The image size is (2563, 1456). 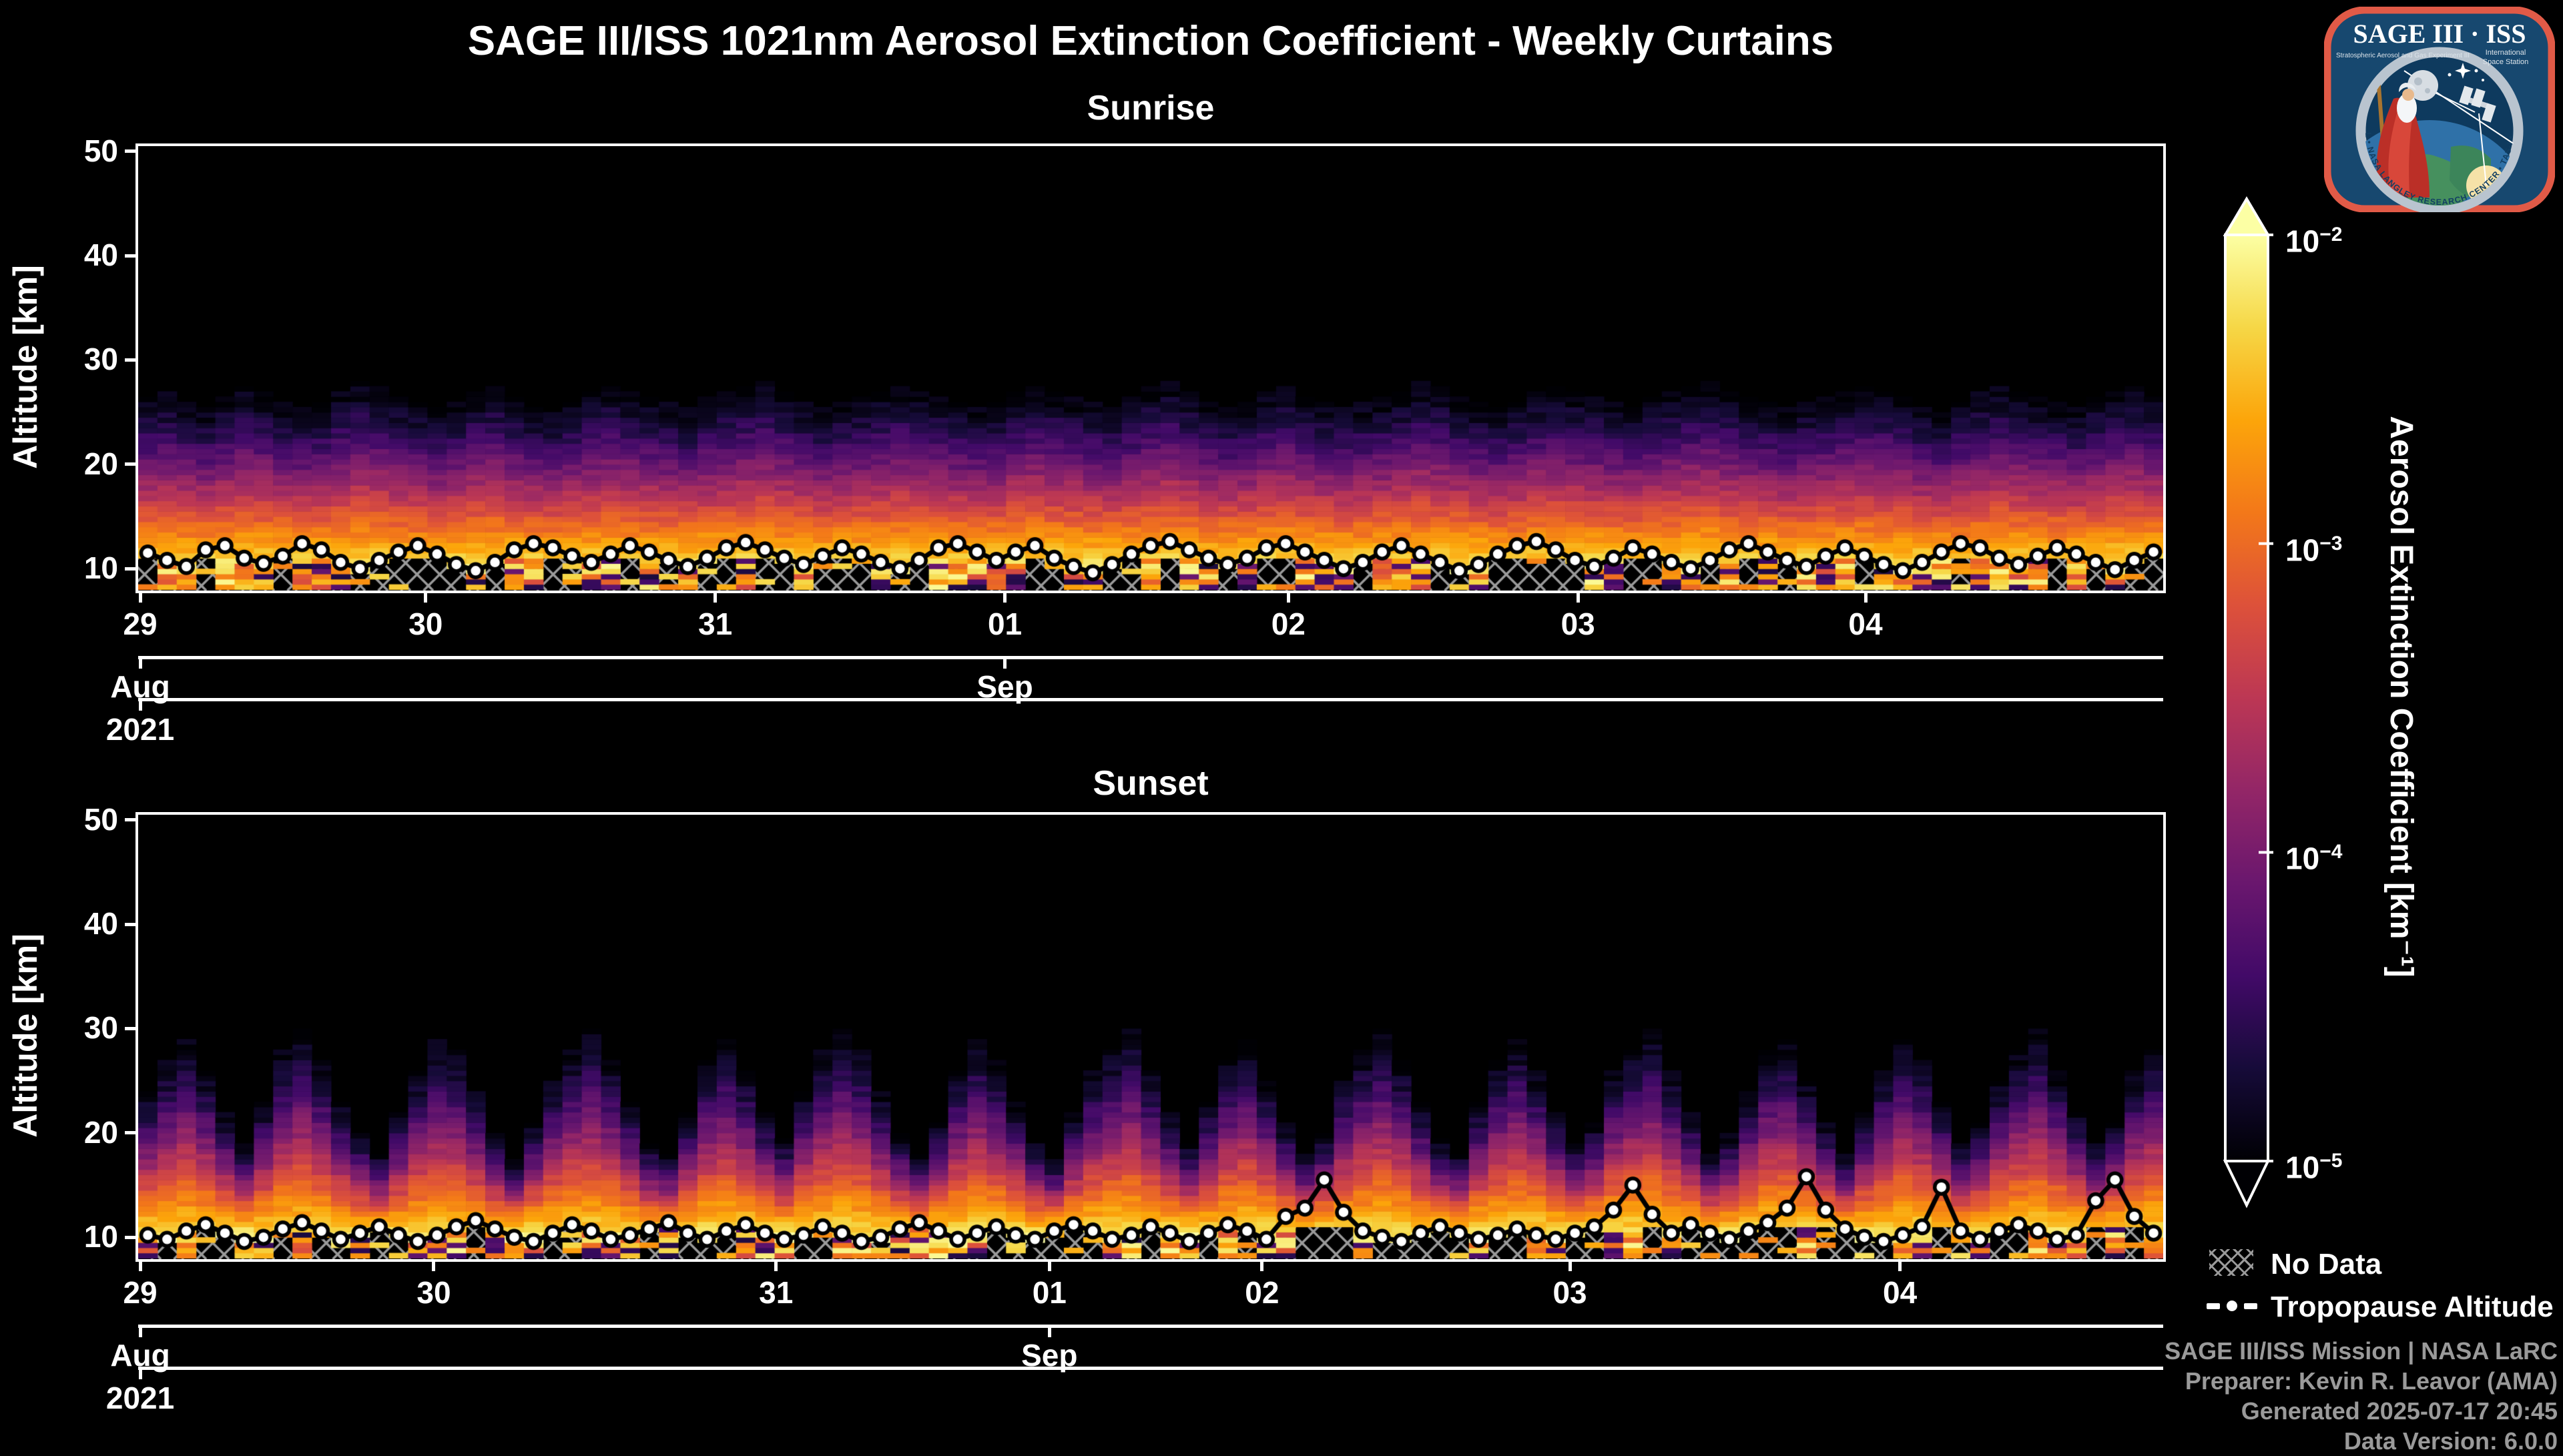 I want to click on no-data-hatch-icon, so click(x=2231, y=1262).